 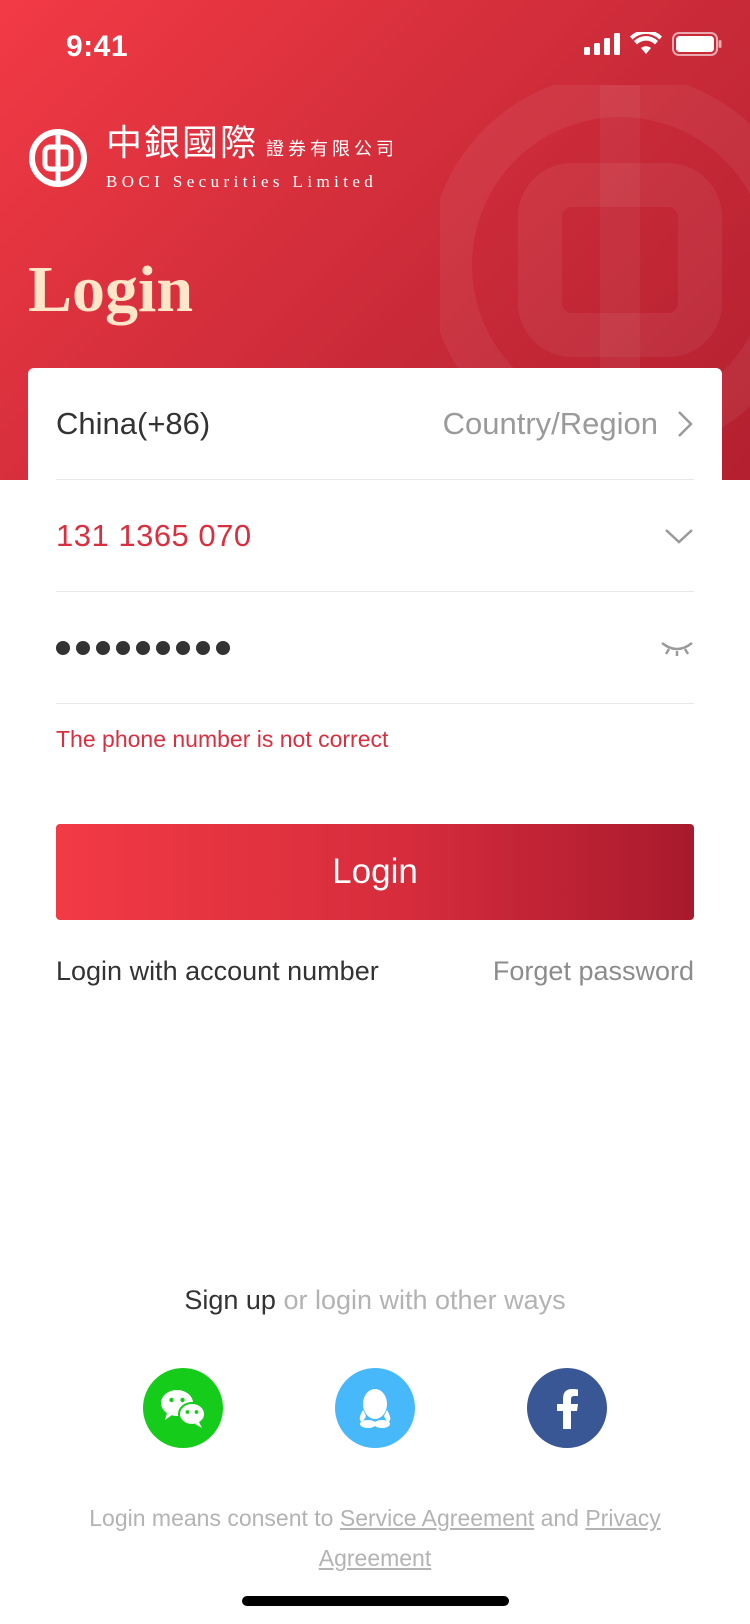 What do you see at coordinates (550, 423) in the screenshot?
I see `country-label: Country/Region` at bounding box center [550, 423].